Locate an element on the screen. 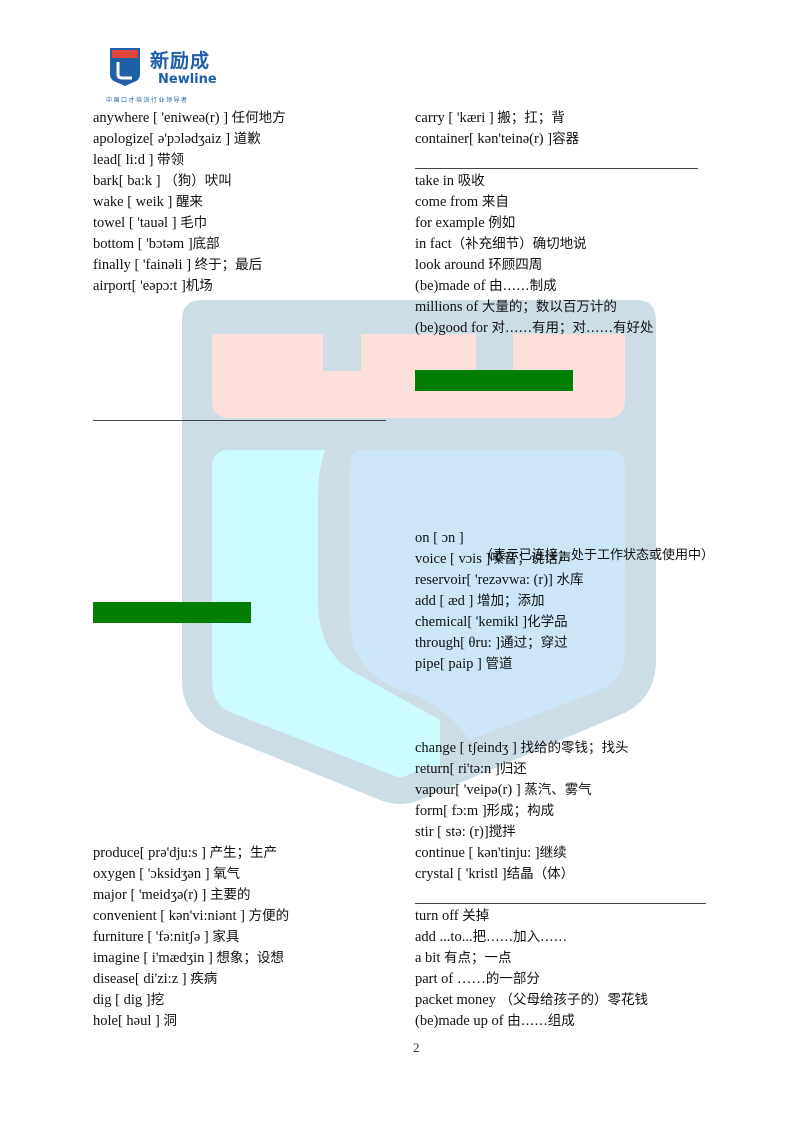  vocab-item: convenient [ kən'vi:niənt ] 方便的 is located at coordinates (191, 916).